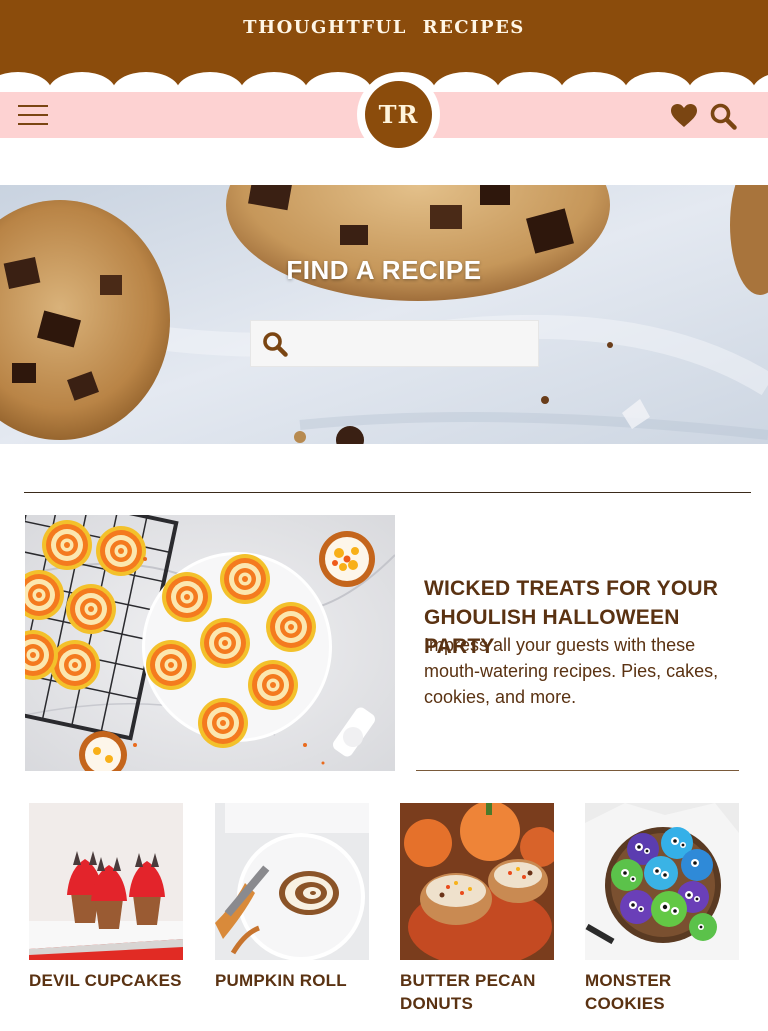 The image size is (768, 1031). What do you see at coordinates (384, 27) in the screenshot?
I see `site-title: THOUGHTFUL RECIPES` at bounding box center [384, 27].